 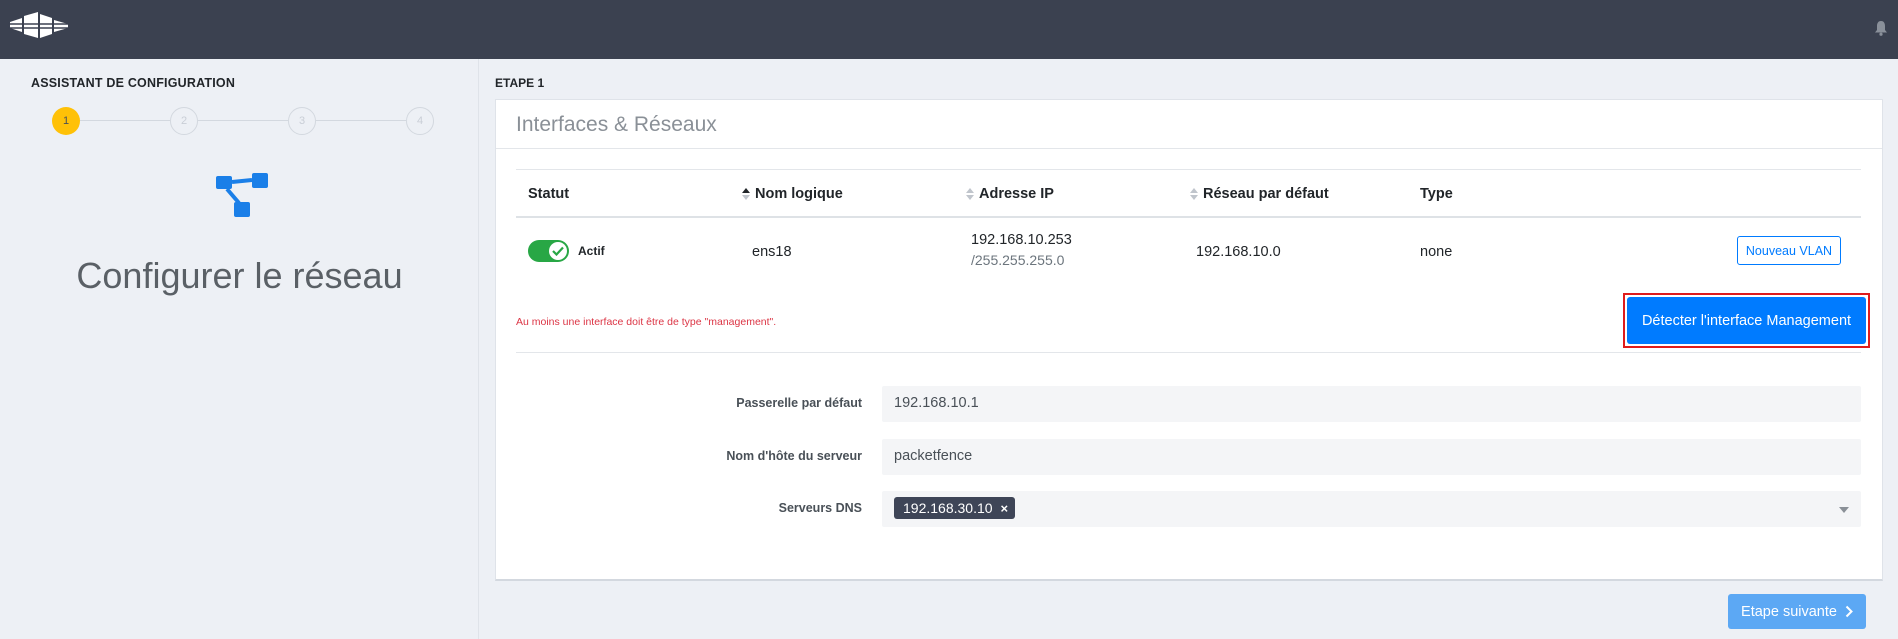 What do you see at coordinates (302, 121) in the screenshot?
I see `step-3: 3` at bounding box center [302, 121].